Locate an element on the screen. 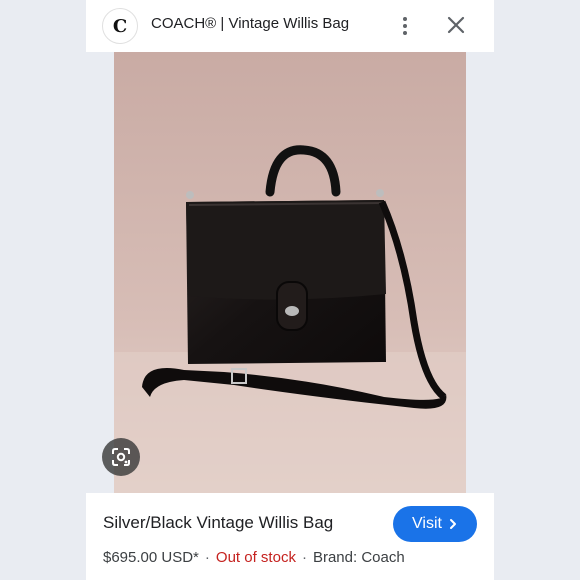  coach-logo-icon: C is located at coordinates (120, 26).